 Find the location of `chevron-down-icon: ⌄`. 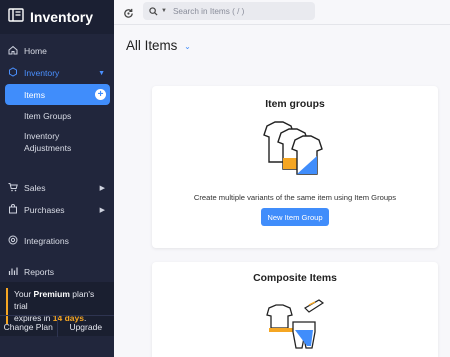

chevron-down-icon: ⌄ is located at coordinates (187, 46).